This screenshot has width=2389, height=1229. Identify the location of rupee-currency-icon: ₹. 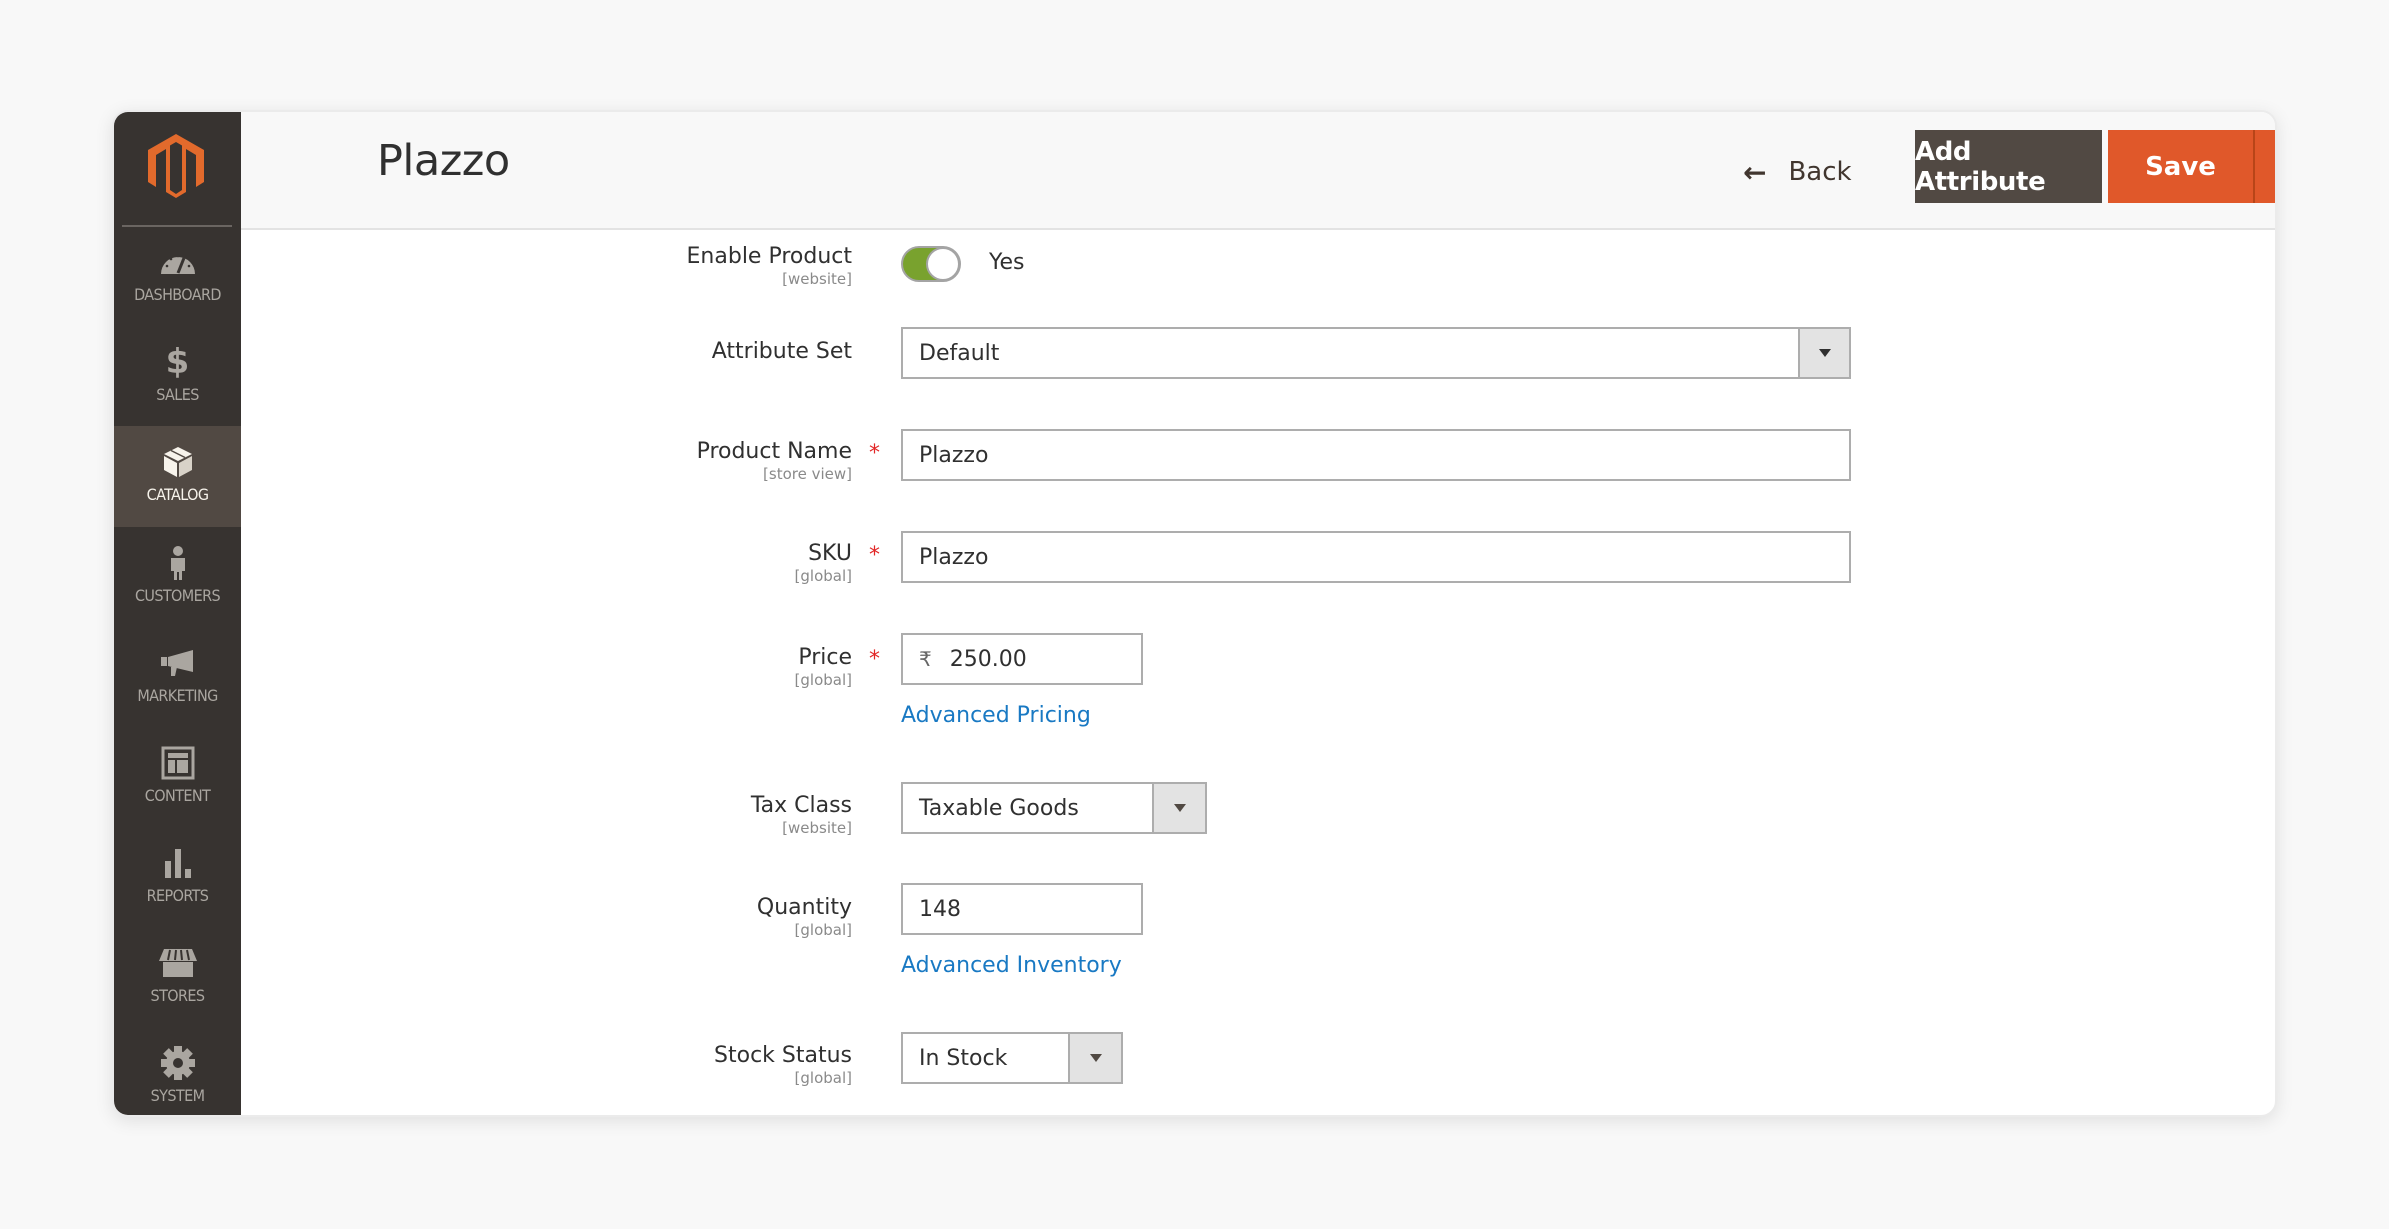
(925, 659).